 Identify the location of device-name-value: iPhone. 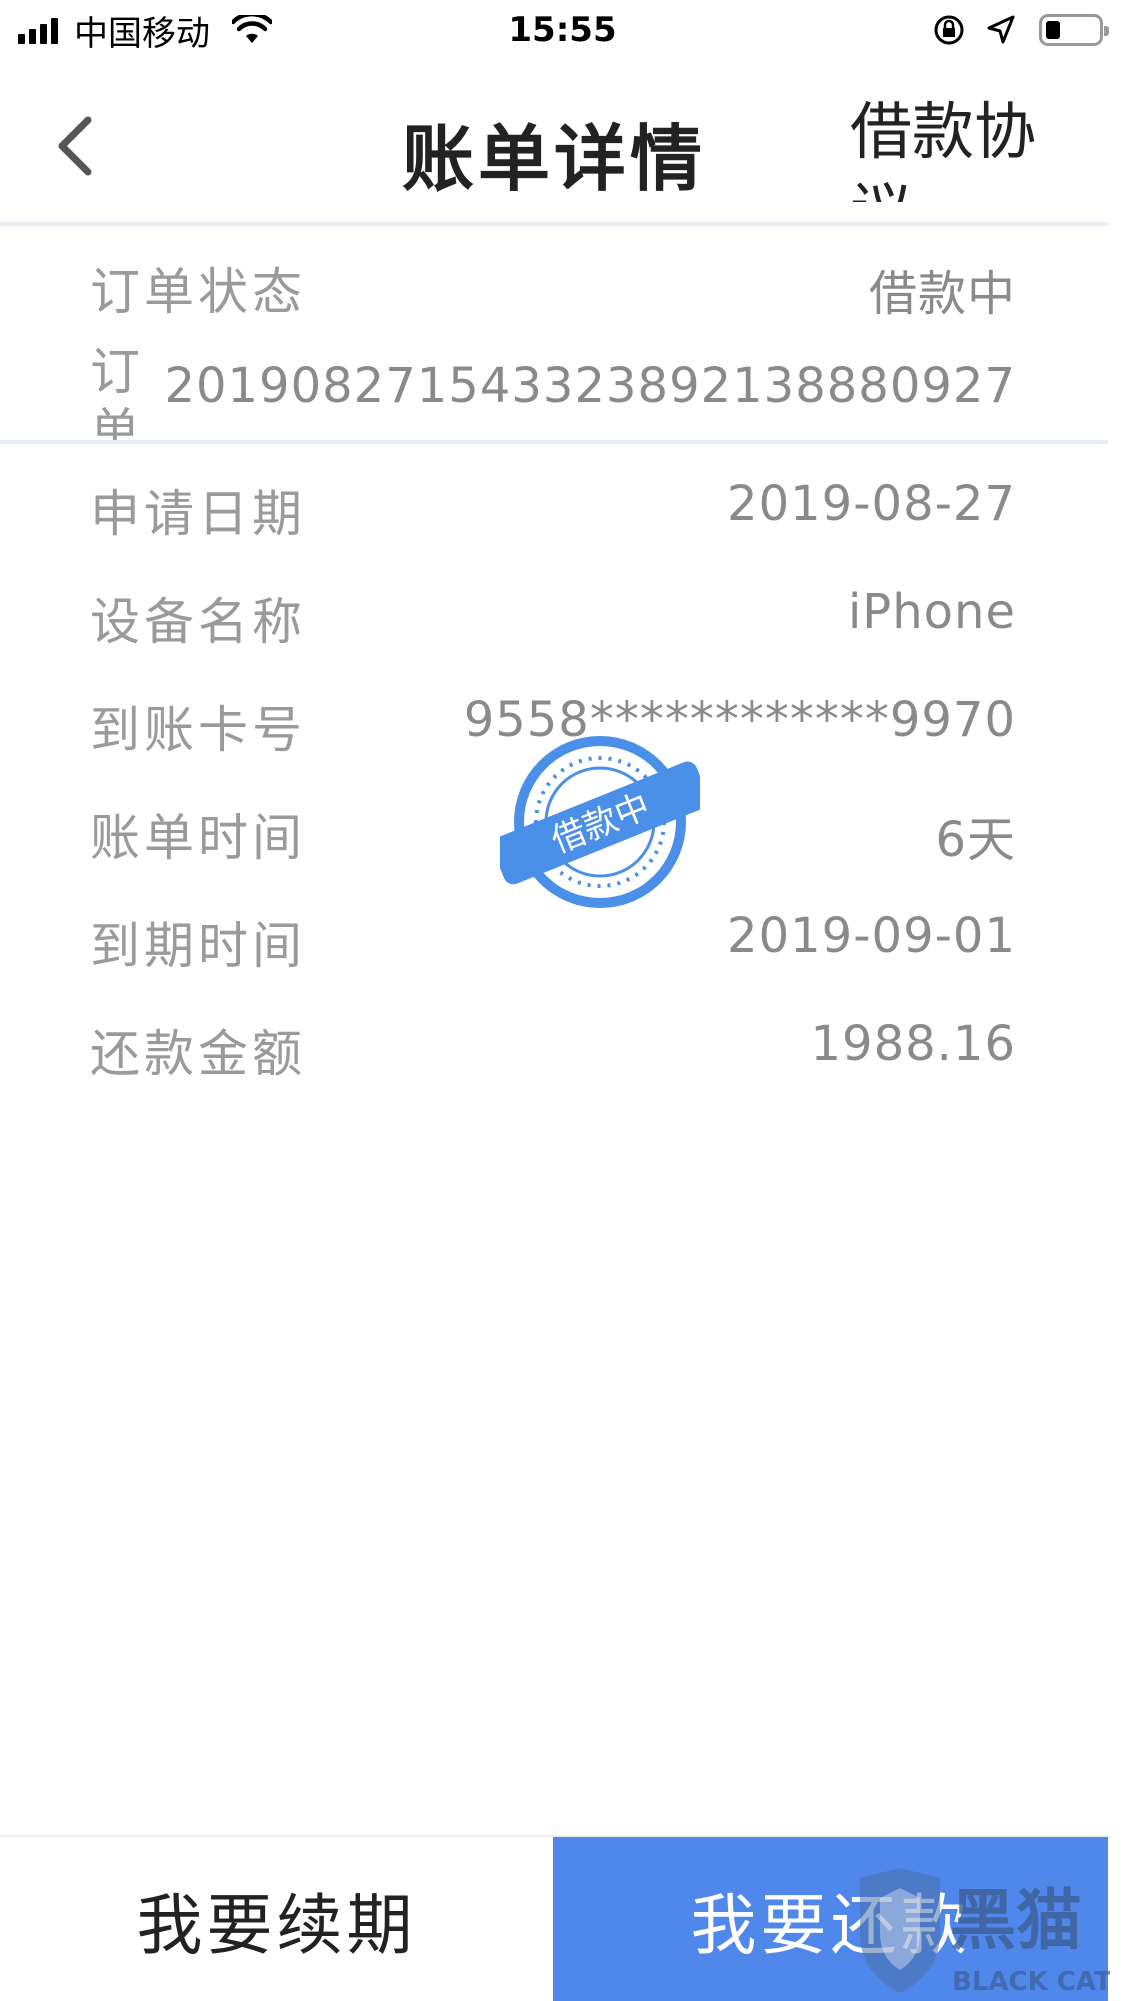
(931, 612).